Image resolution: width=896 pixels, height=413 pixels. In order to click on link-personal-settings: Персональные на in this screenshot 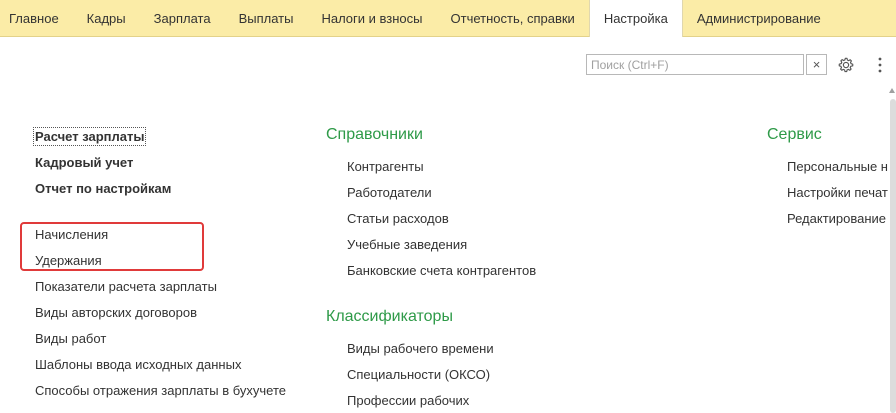, I will do `click(837, 166)`.